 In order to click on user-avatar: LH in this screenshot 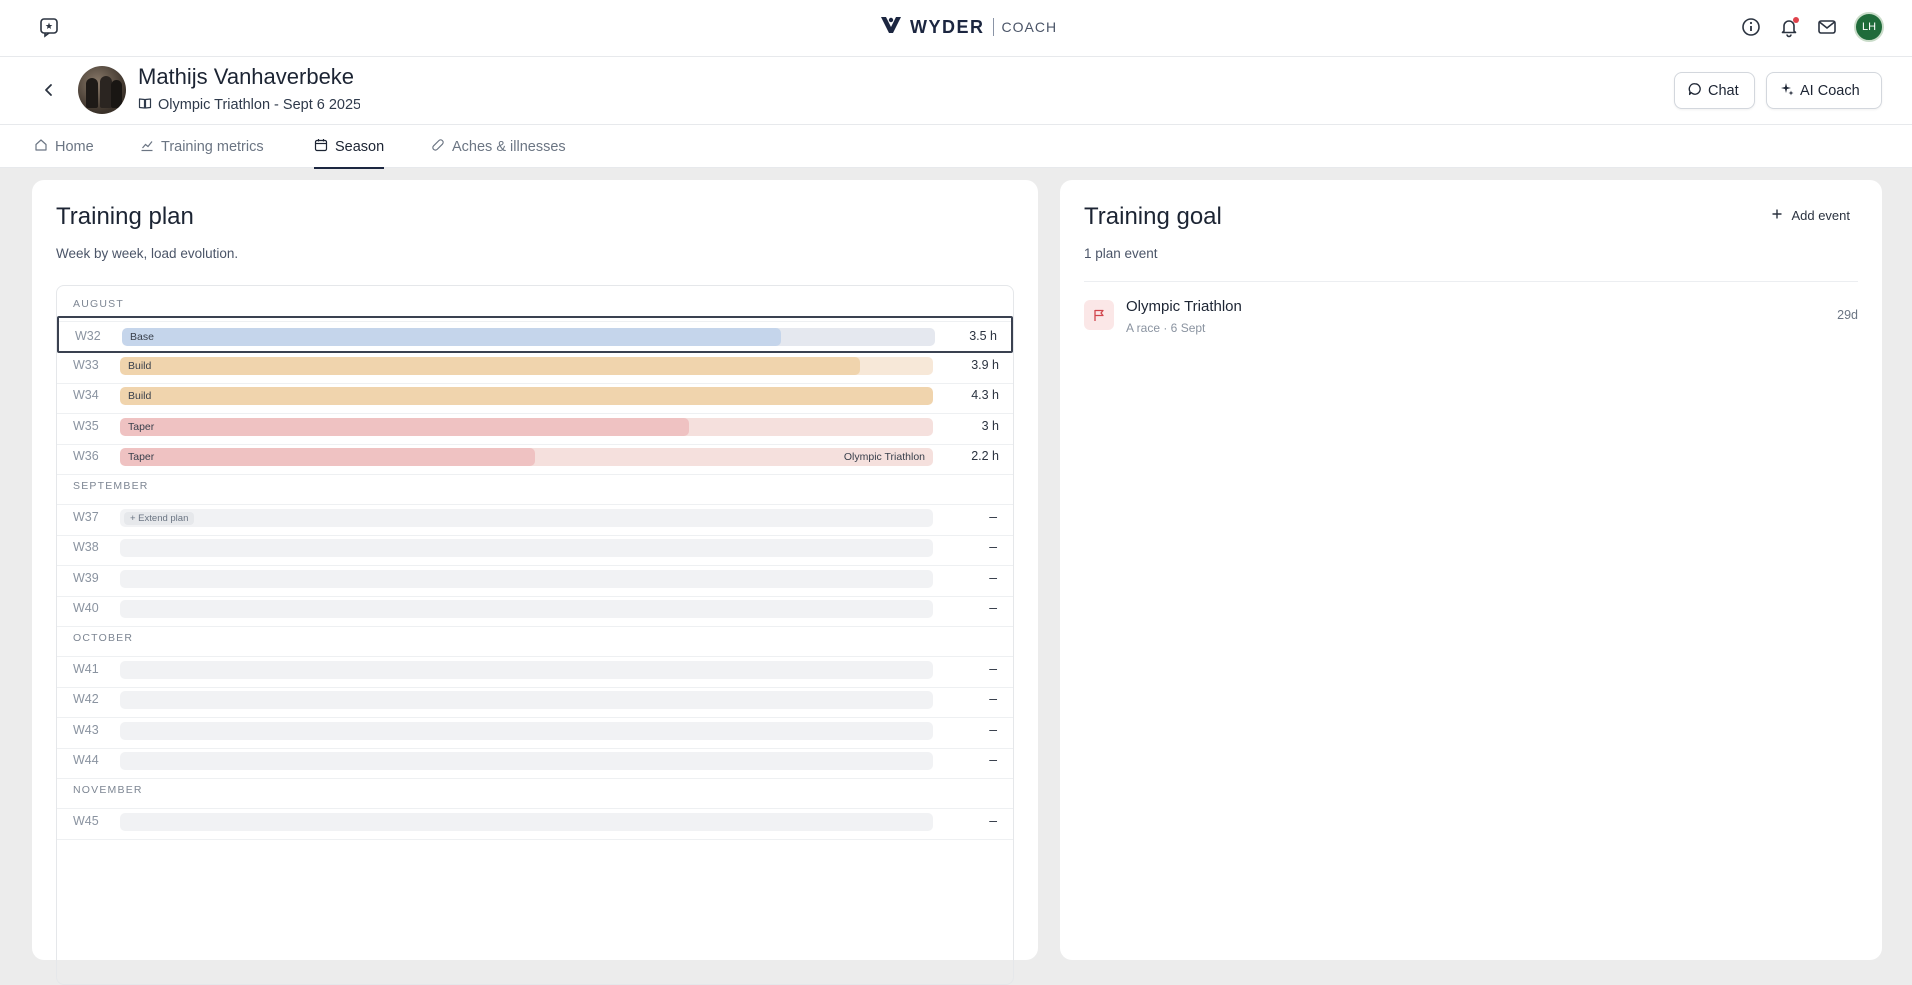, I will do `click(1869, 27)`.